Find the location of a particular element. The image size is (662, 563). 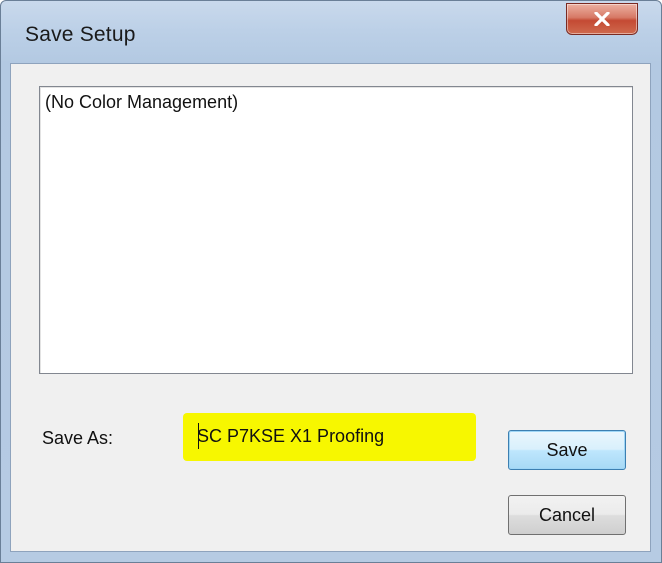

title-bar: Save Setup is located at coordinates (331, 32).